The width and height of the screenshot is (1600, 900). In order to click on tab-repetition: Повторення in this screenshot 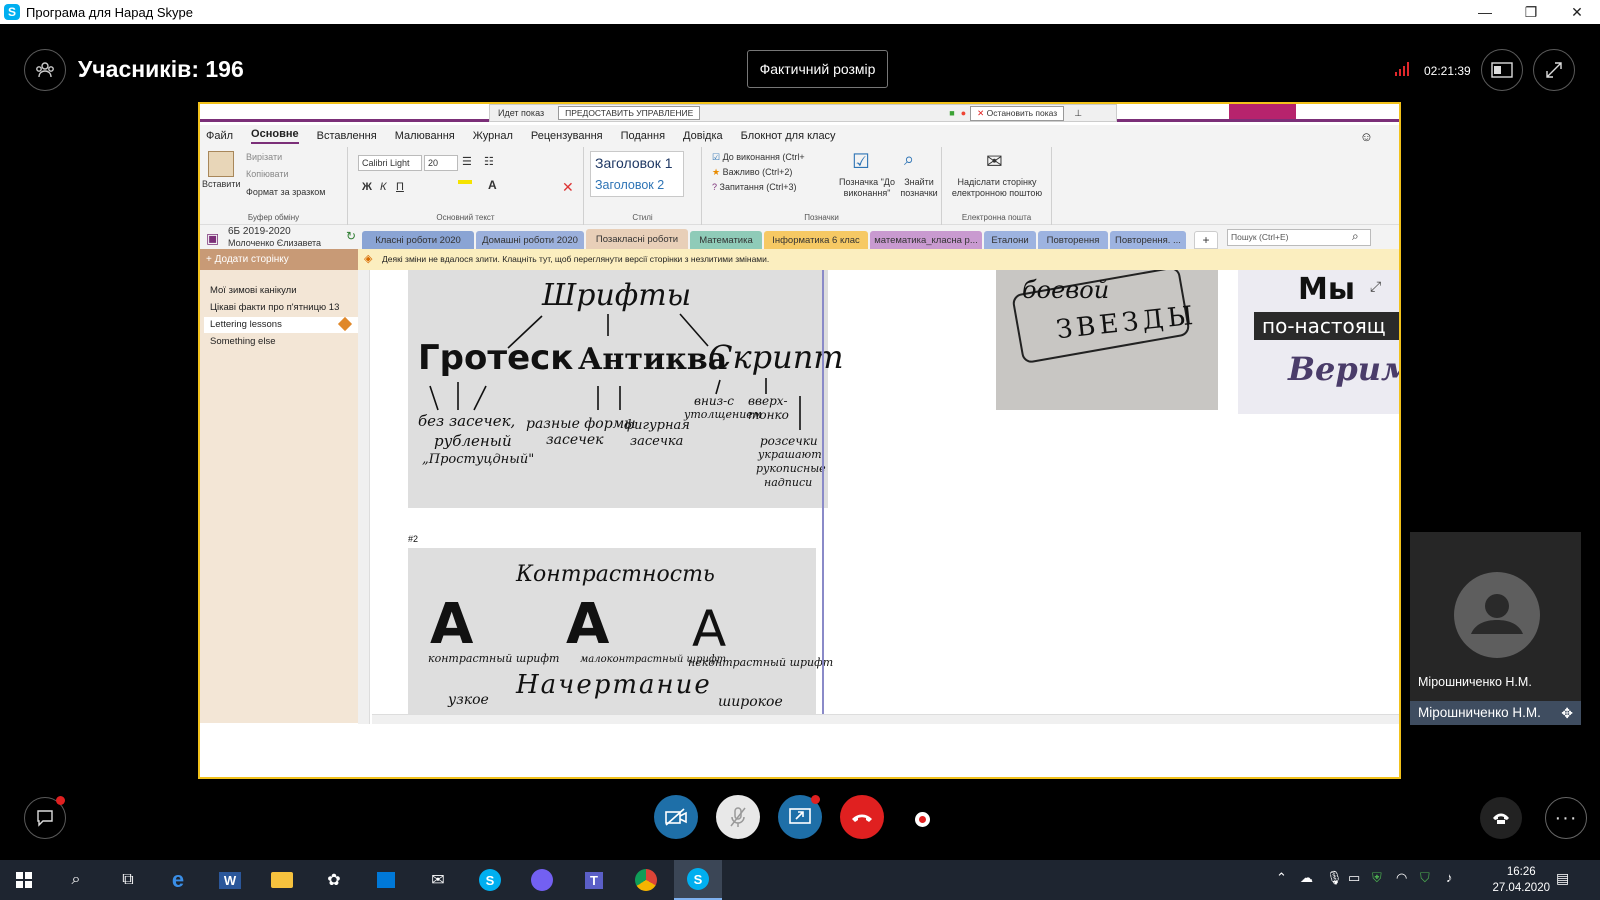, I will do `click(1073, 240)`.